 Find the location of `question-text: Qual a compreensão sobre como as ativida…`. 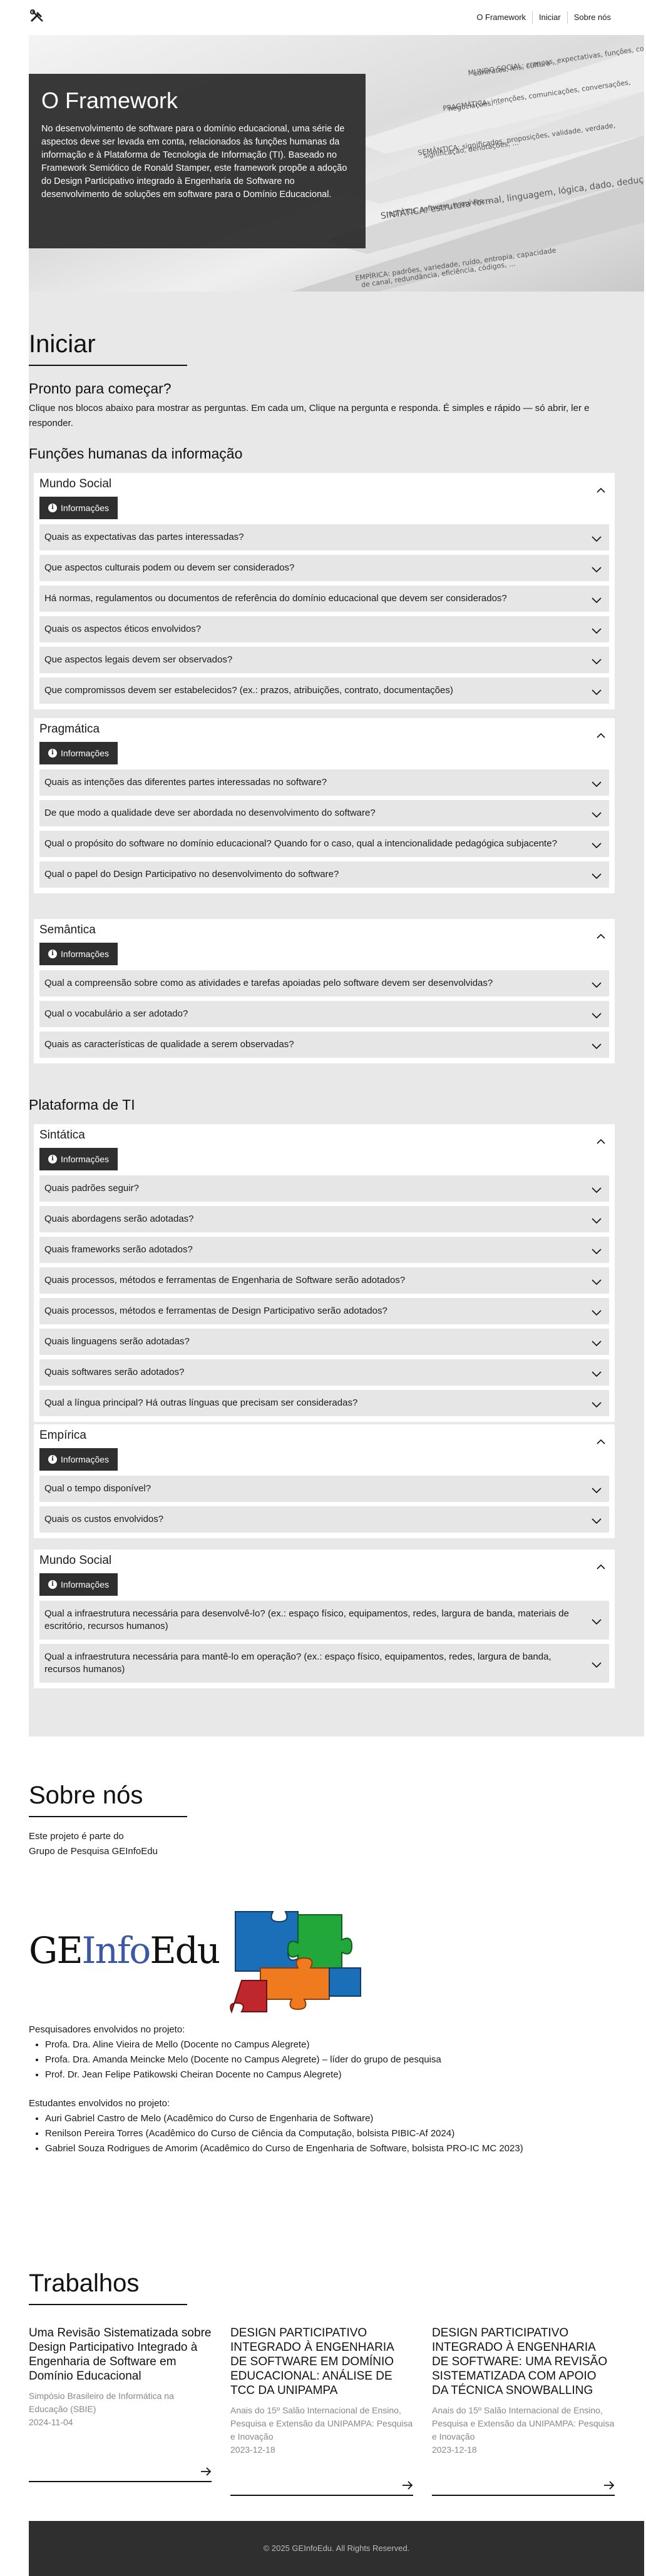

question-text: Qual a compreensão sobre como as ativida… is located at coordinates (268, 983).